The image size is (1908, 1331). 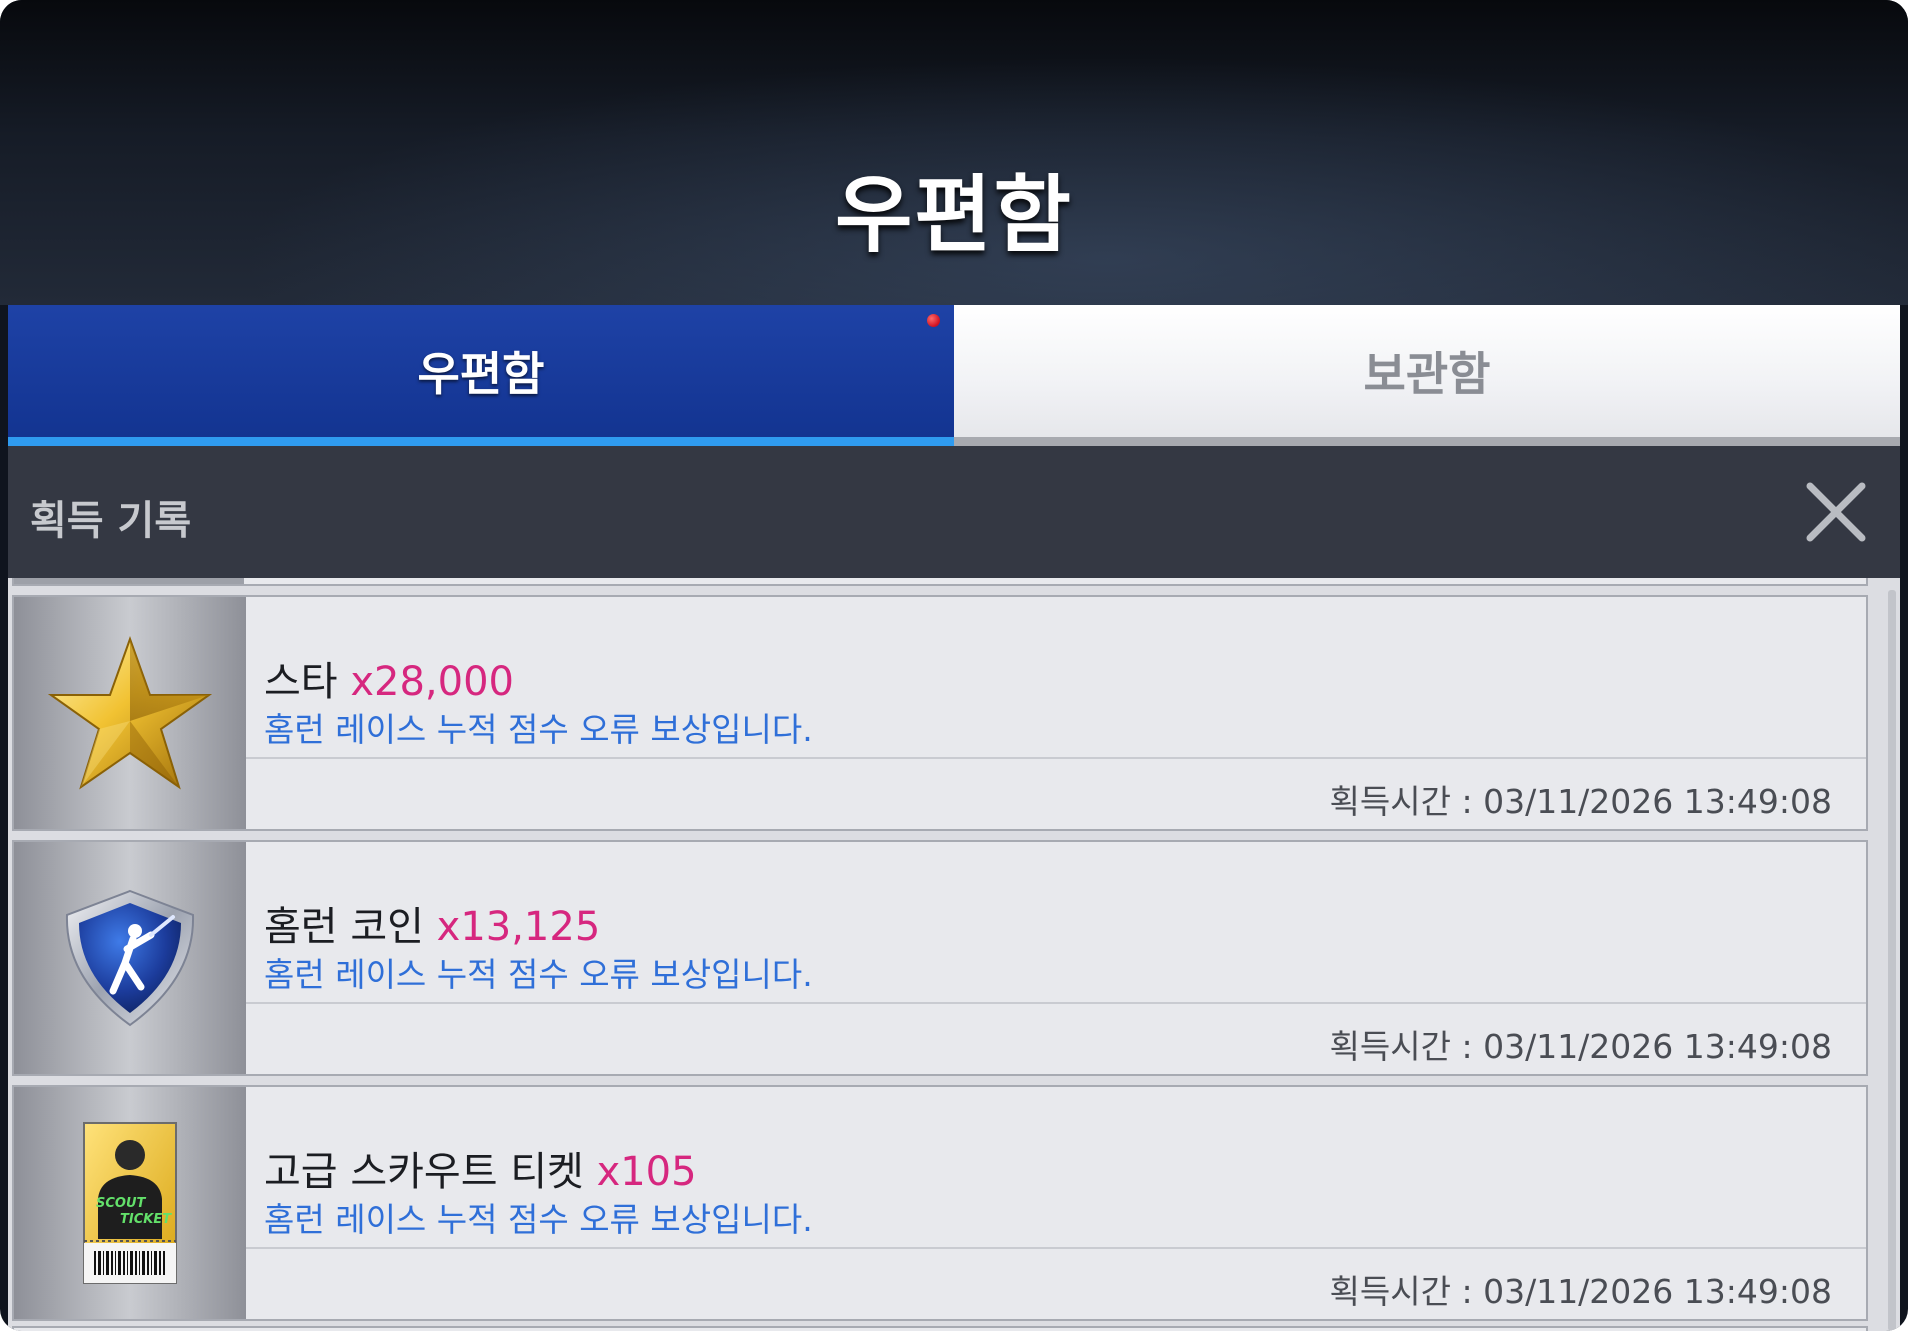 I want to click on item-title: 스타 x28,000, so click(x=389, y=678).